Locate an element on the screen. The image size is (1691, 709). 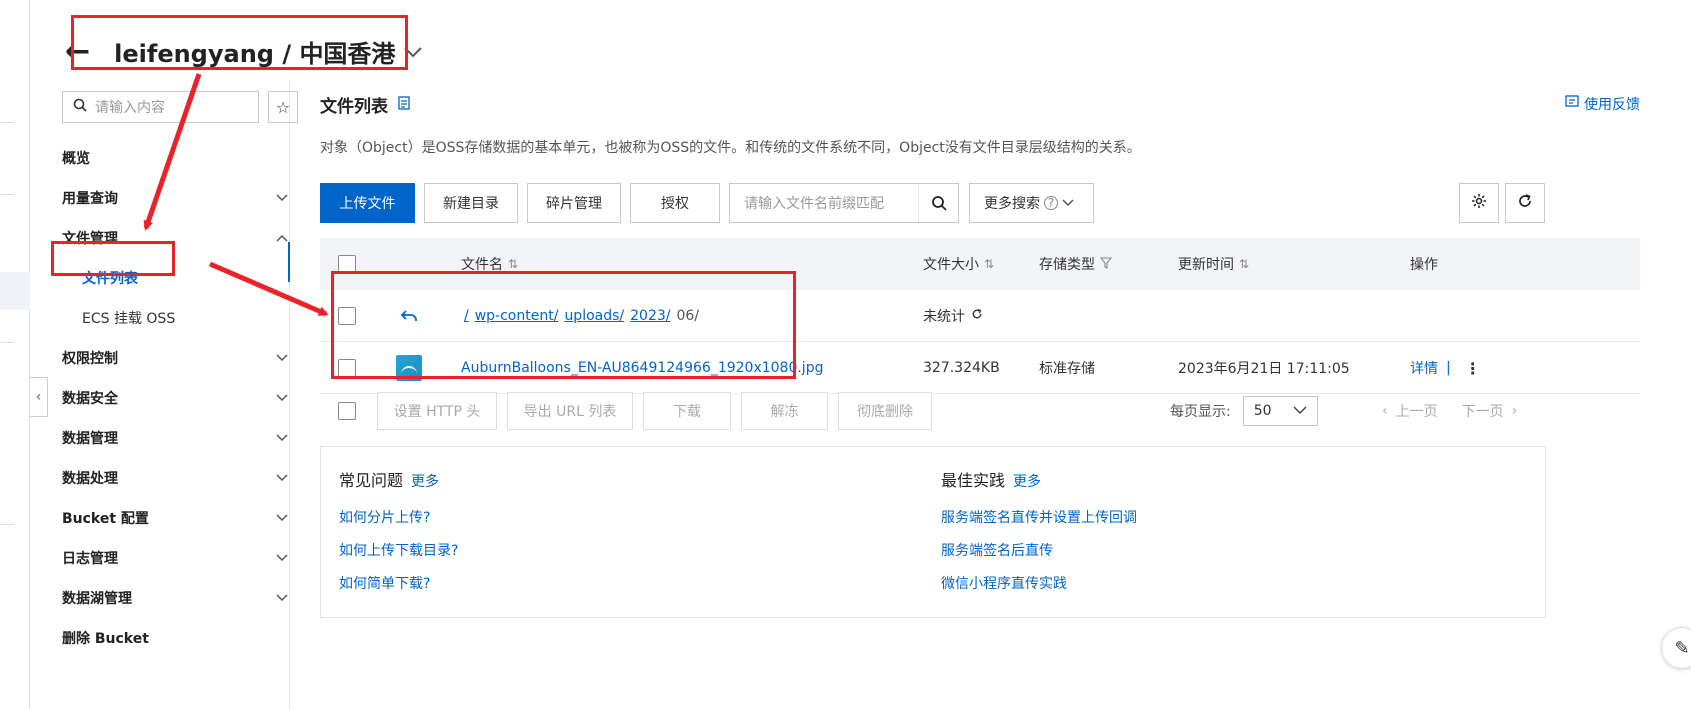
sidebar-item-data-security: 数据安全 is located at coordinates (178, 398).